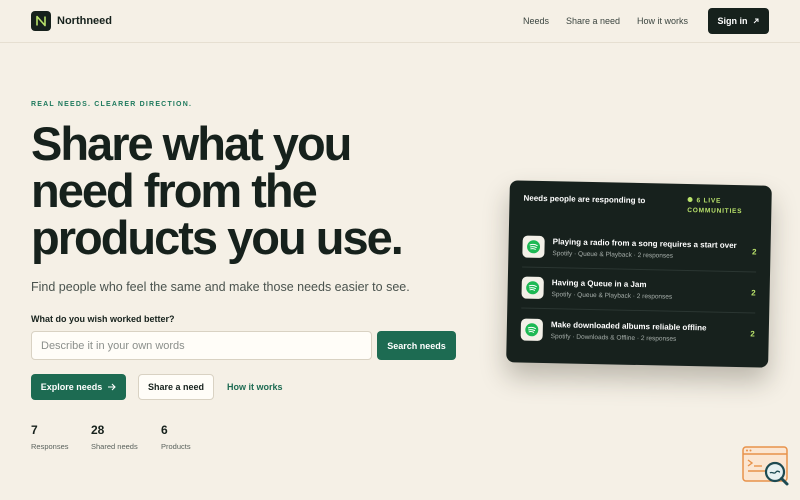 This screenshot has width=800, height=500. What do you see at coordinates (34, 430) in the screenshot?
I see `stat-value: 7` at bounding box center [34, 430].